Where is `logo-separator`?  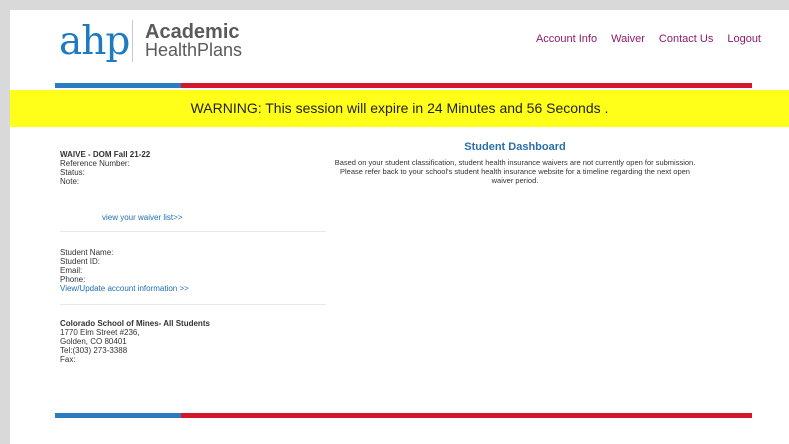 logo-separator is located at coordinates (132, 41).